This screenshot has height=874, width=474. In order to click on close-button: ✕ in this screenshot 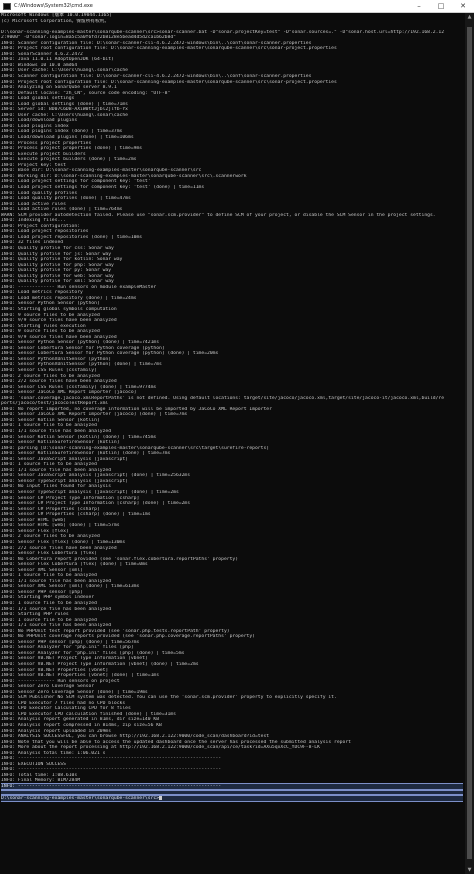, I will do `click(463, 6)`.